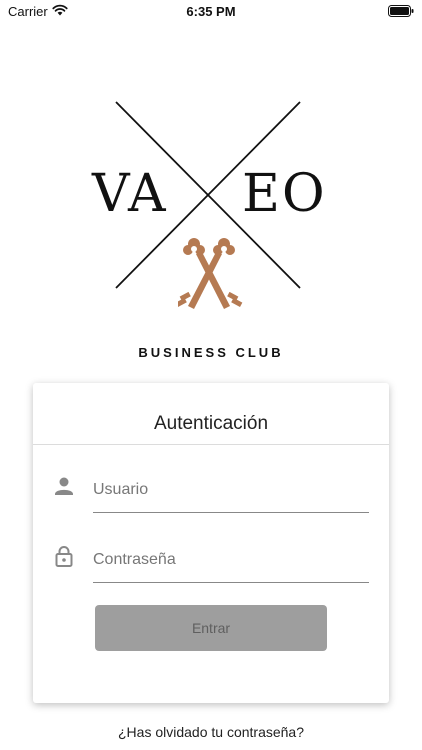  I want to click on username-input, so click(231, 490).